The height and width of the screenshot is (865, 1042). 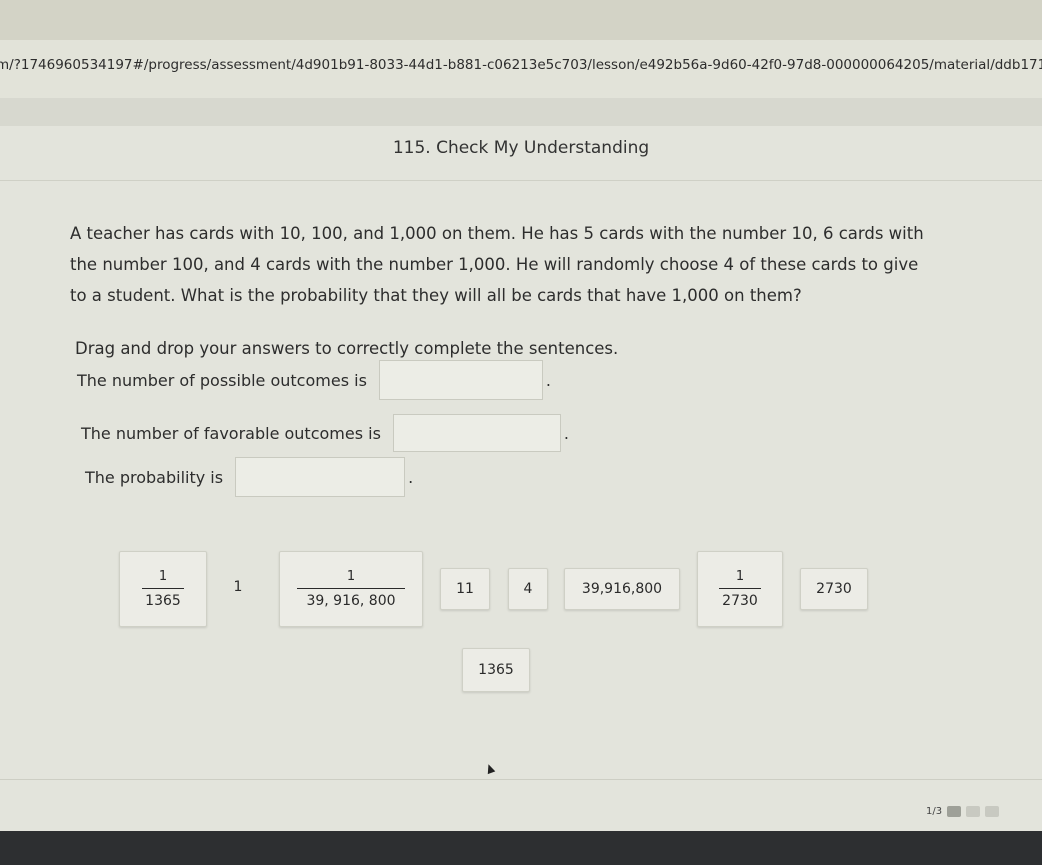 What do you see at coordinates (222, 380) in the screenshot?
I see `sentence-possible-label: The number of possible outcomes is` at bounding box center [222, 380].